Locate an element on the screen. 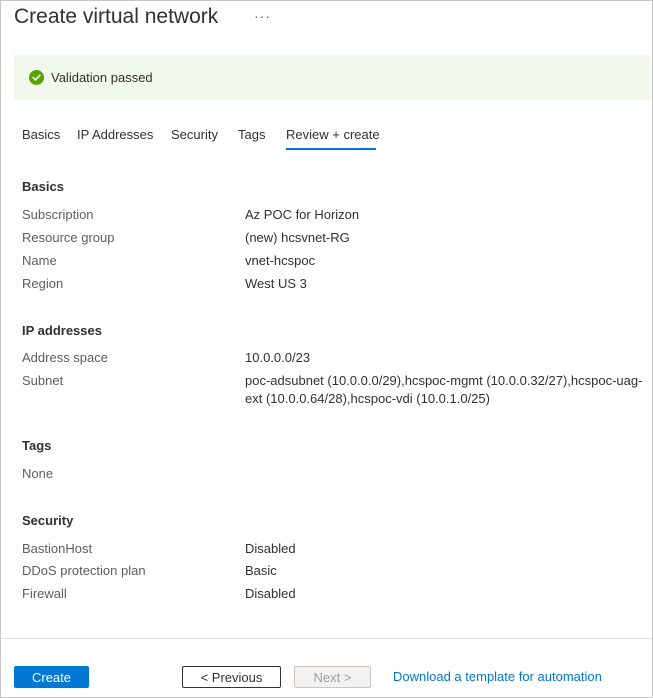  section-heading-ip-addresses: IP addresses is located at coordinates (62, 330).